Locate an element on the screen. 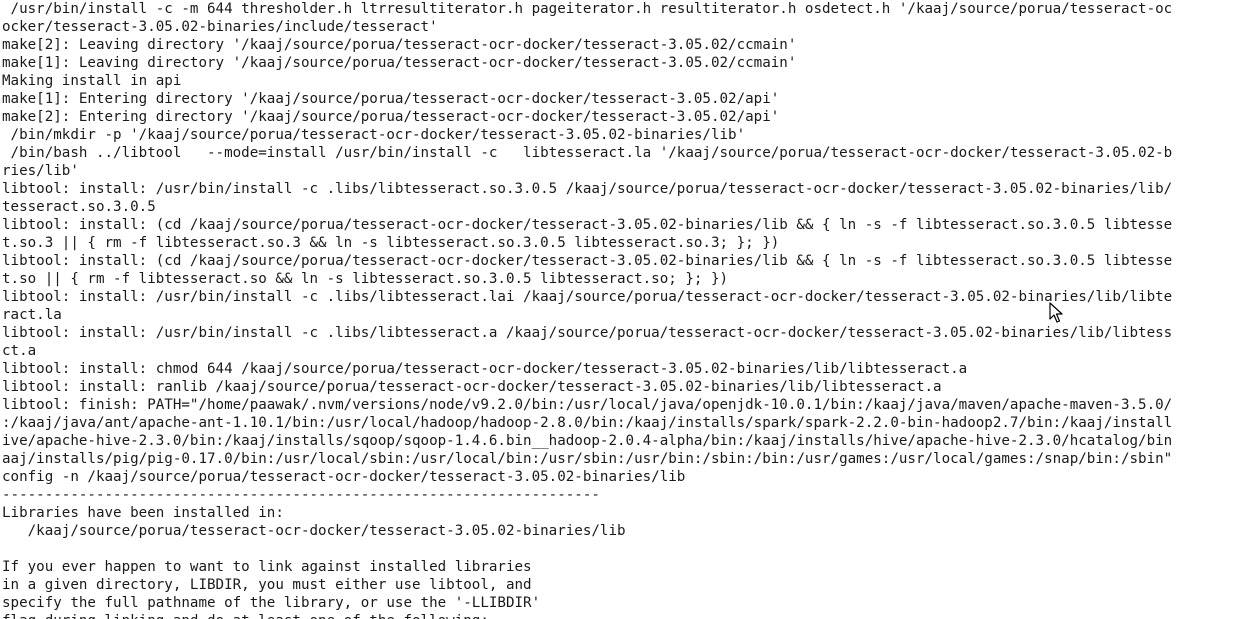 The image size is (1233, 619). terminal-line: ries/lib' is located at coordinates (40, 171).